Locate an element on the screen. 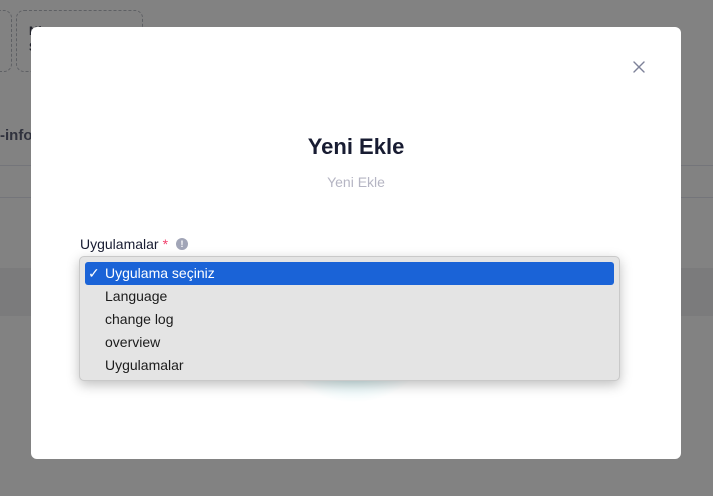 The image size is (713, 496). field-label-text: Uygulamalar is located at coordinates (119, 244).